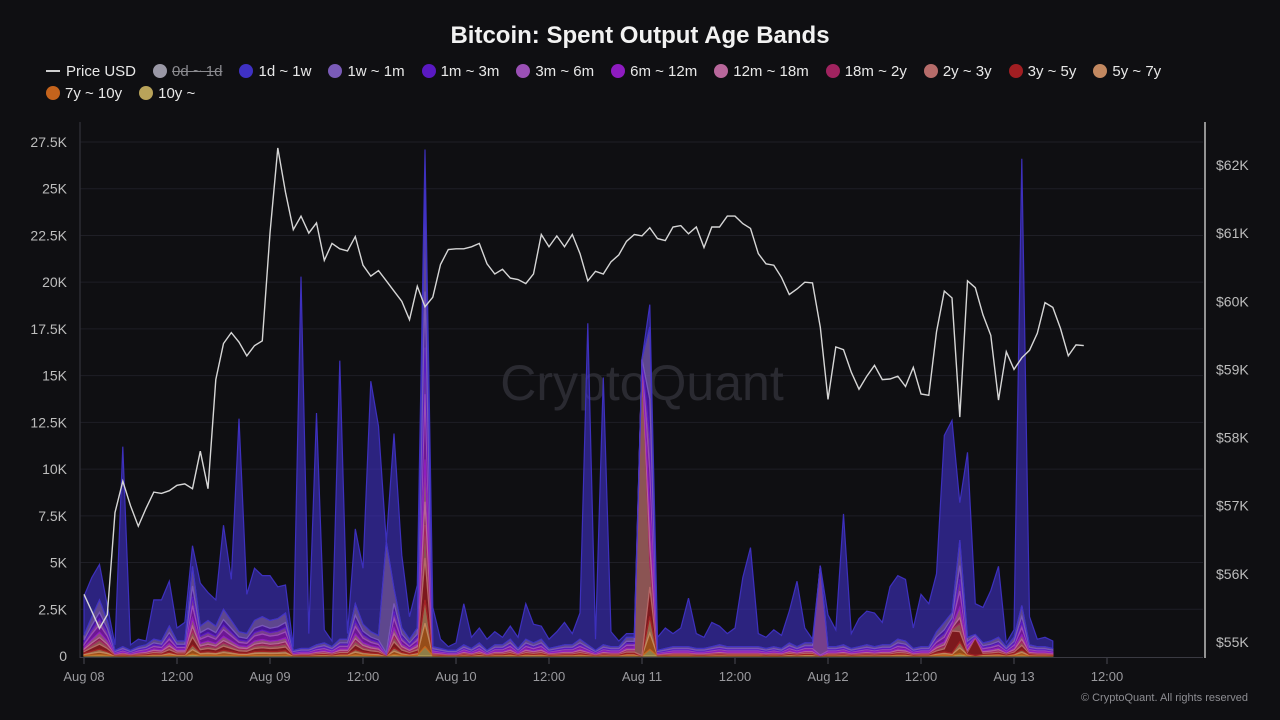 This screenshot has height=720, width=1280. Describe the element at coordinates (455, 676) in the screenshot. I see `x-tick-label: Aug 10` at that location.